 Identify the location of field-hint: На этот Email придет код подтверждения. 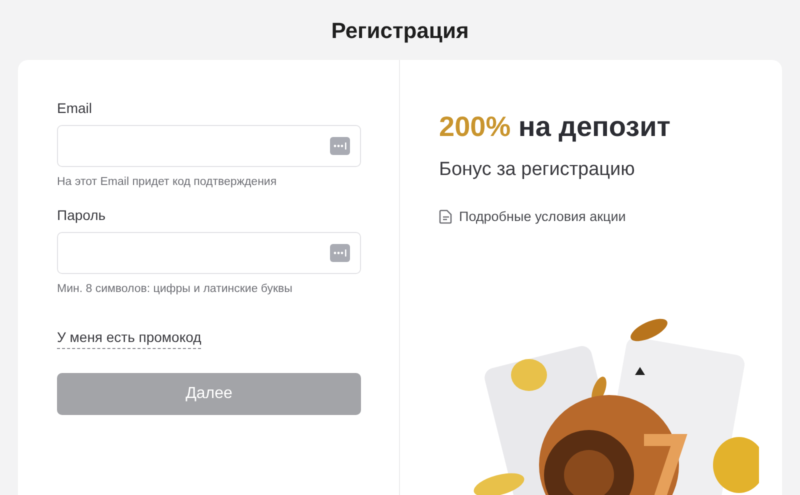
(167, 182).